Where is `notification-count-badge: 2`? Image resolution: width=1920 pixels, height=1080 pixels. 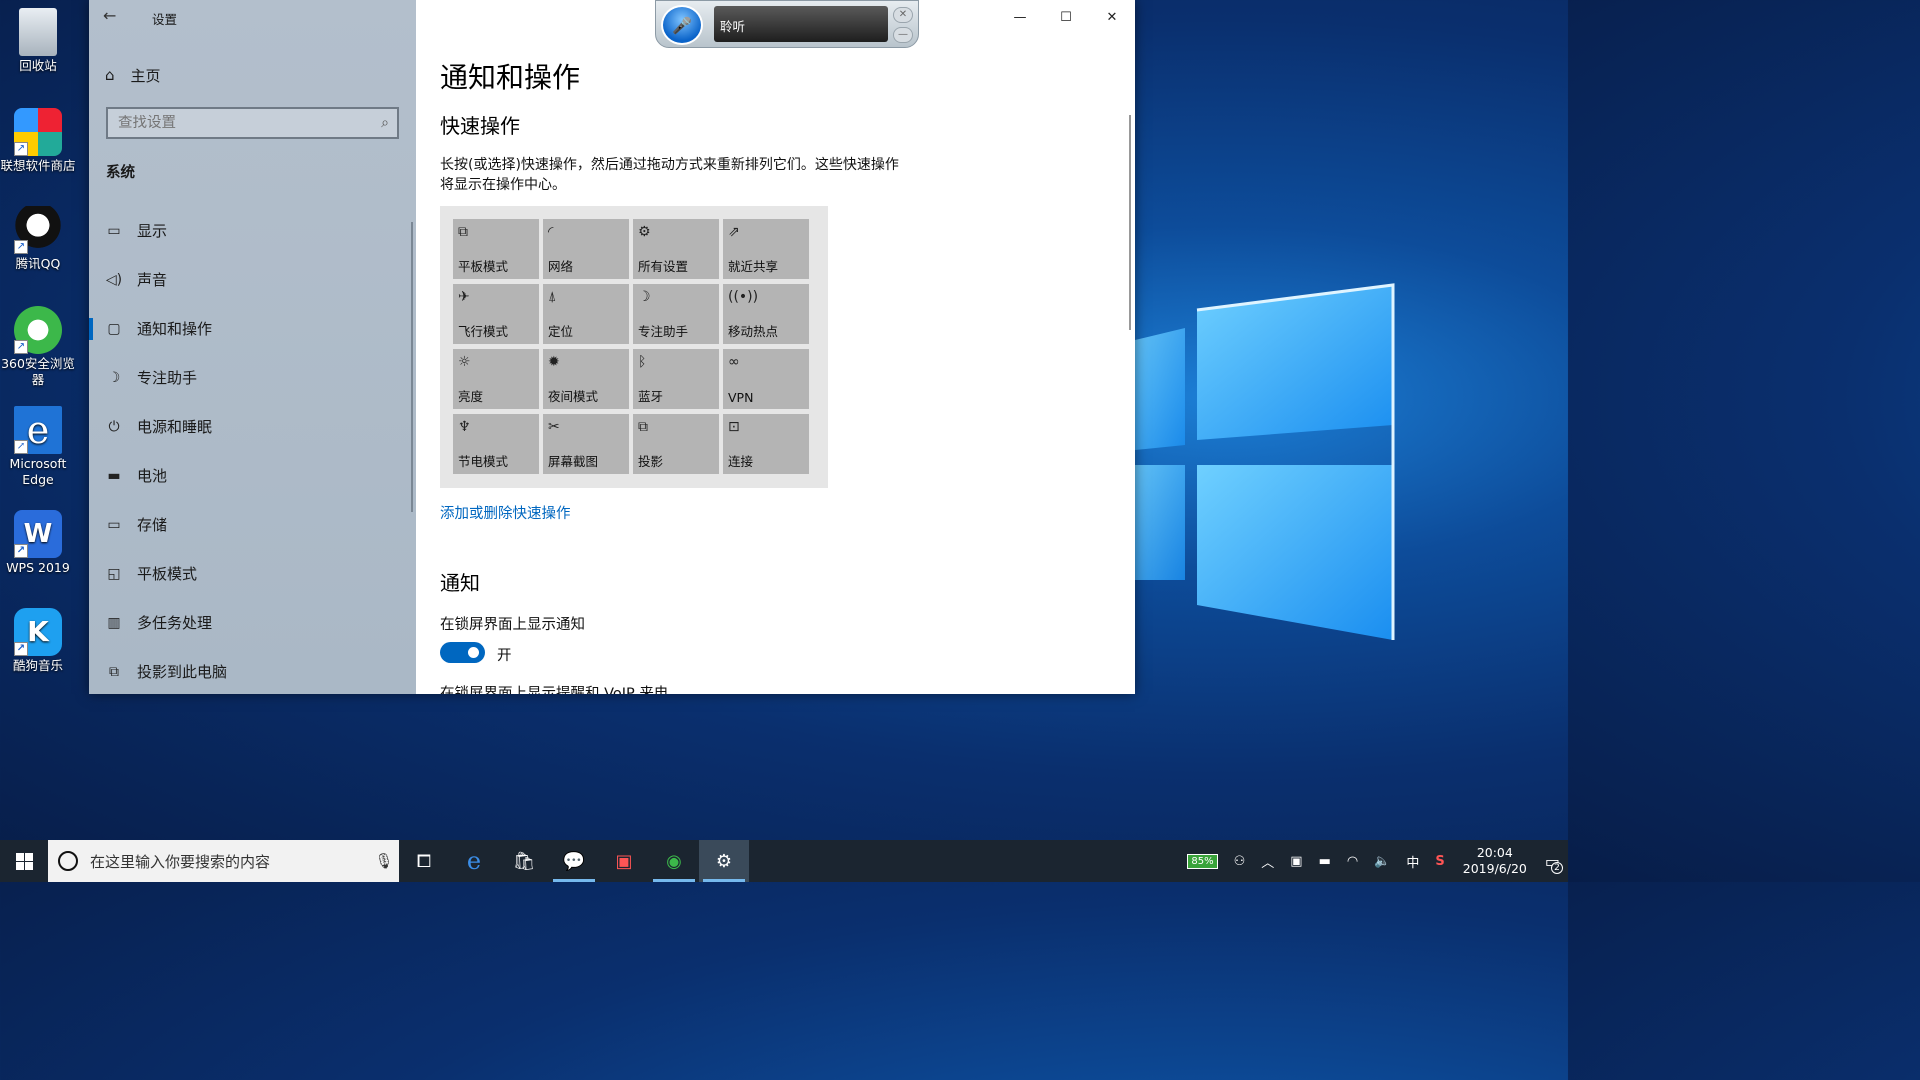
notification-count-badge: 2 is located at coordinates (1557, 868).